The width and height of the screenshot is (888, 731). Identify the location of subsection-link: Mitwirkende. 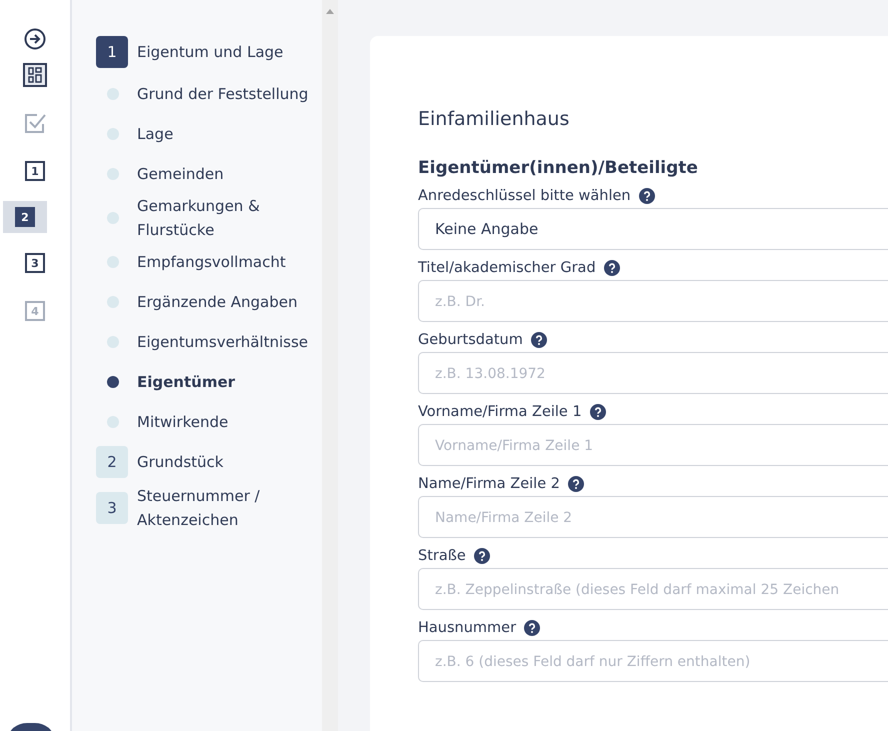
(227, 422).